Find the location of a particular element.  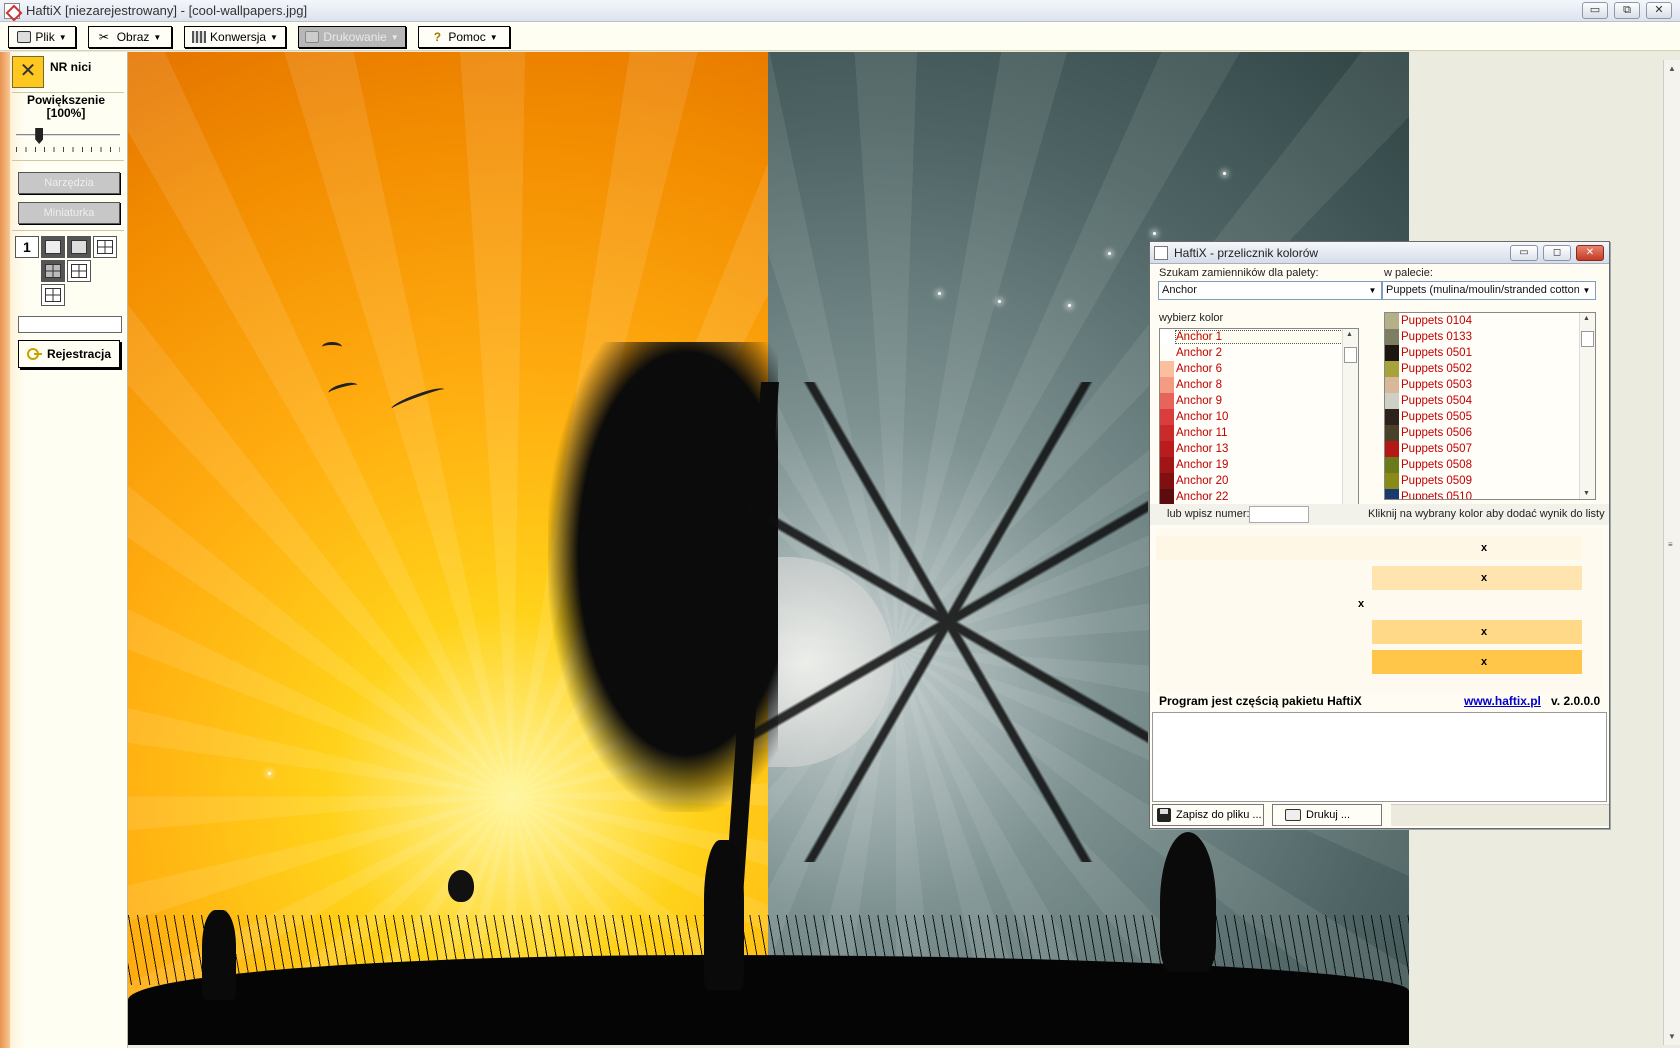

source-color-item-label: Anchor 11 is located at coordinates (1202, 433).